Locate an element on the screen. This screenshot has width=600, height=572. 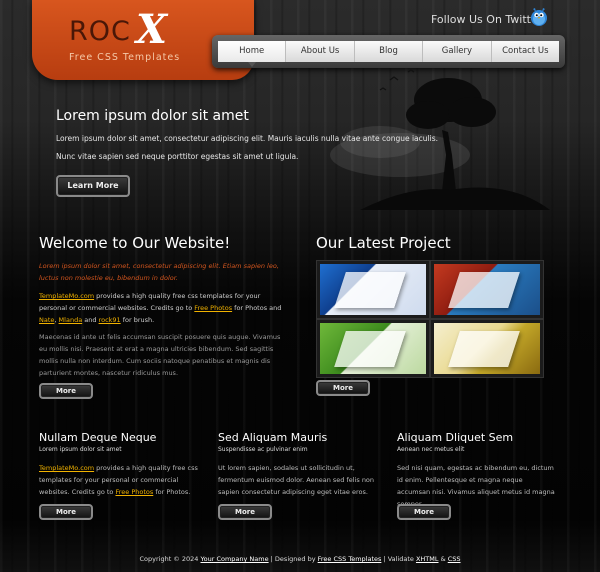
project-more-button: More is located at coordinates (343, 388).